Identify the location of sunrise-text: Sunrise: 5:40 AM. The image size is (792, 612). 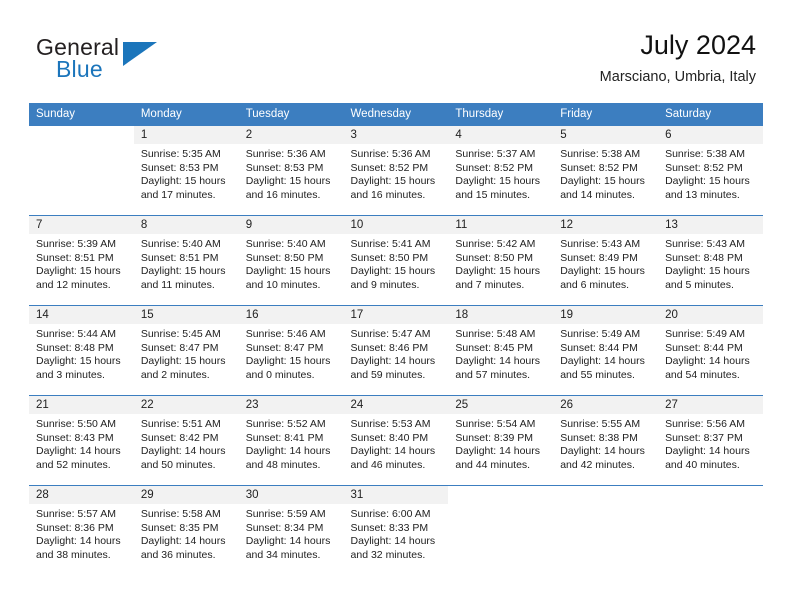
(180, 244).